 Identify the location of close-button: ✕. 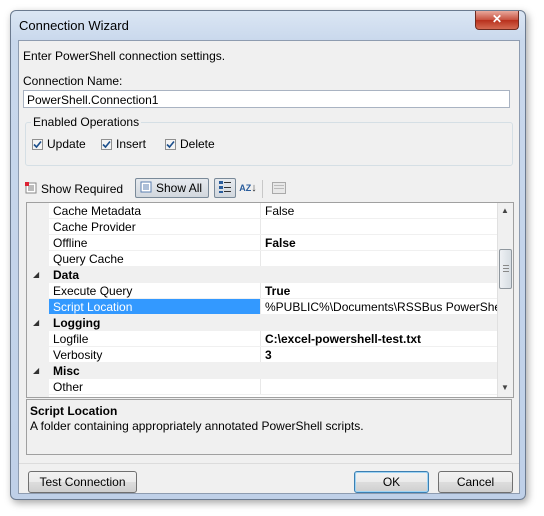
(497, 20).